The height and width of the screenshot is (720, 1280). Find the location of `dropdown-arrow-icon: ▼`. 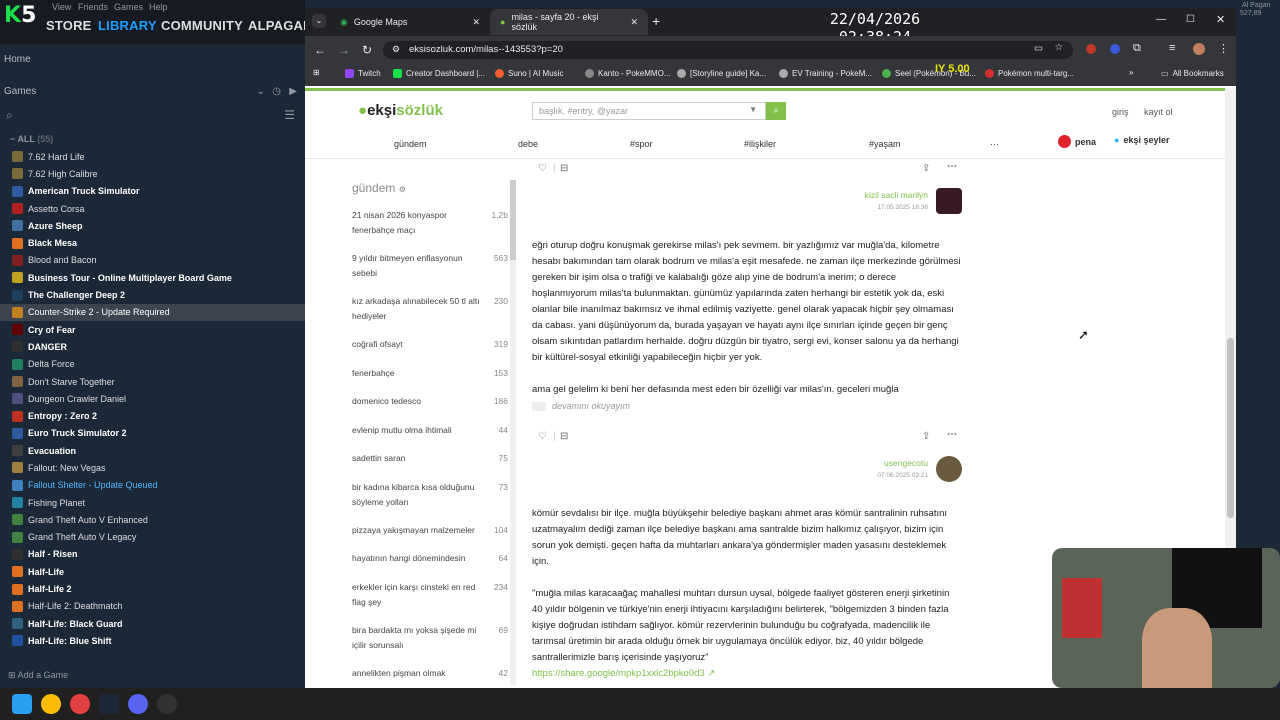

dropdown-arrow-icon: ▼ is located at coordinates (753, 109).